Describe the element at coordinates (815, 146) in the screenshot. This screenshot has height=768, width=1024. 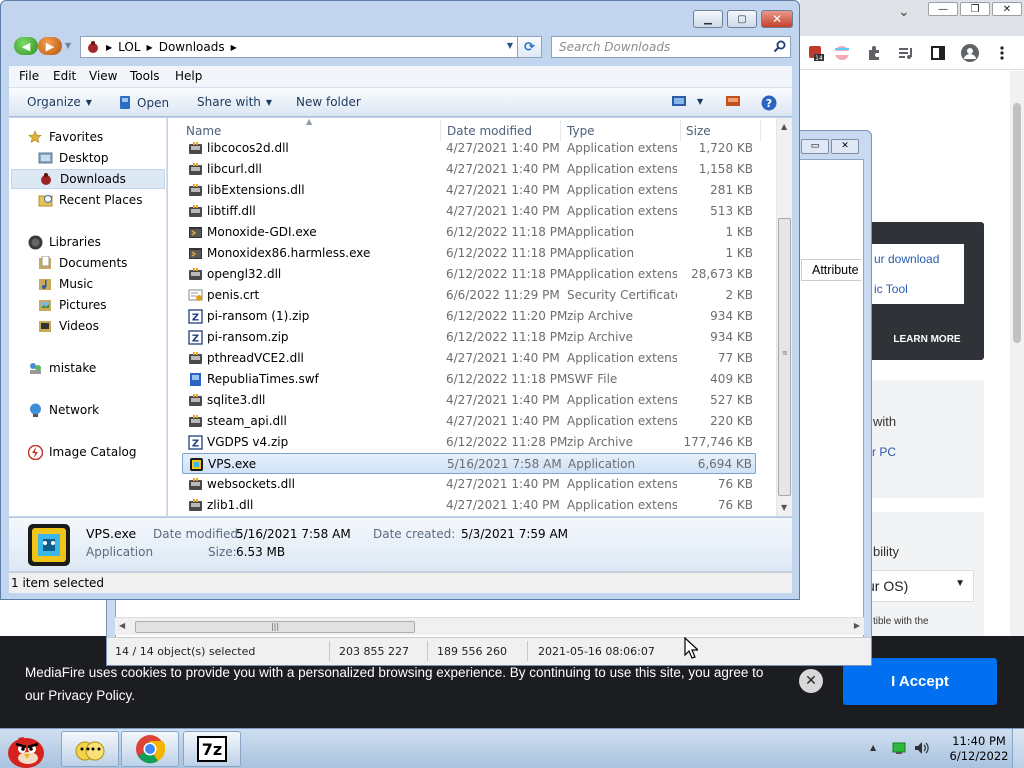
I see `archive-restore-button: ▭` at that location.